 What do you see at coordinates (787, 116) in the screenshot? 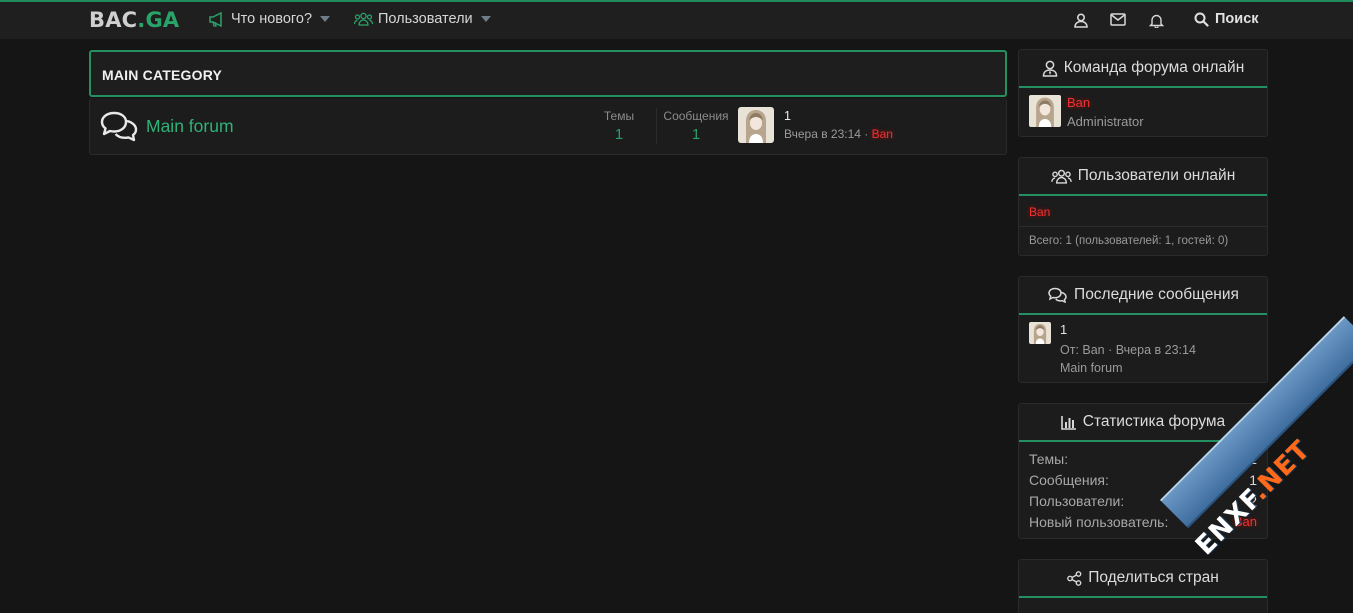
I see `last-post-title: 1` at bounding box center [787, 116].